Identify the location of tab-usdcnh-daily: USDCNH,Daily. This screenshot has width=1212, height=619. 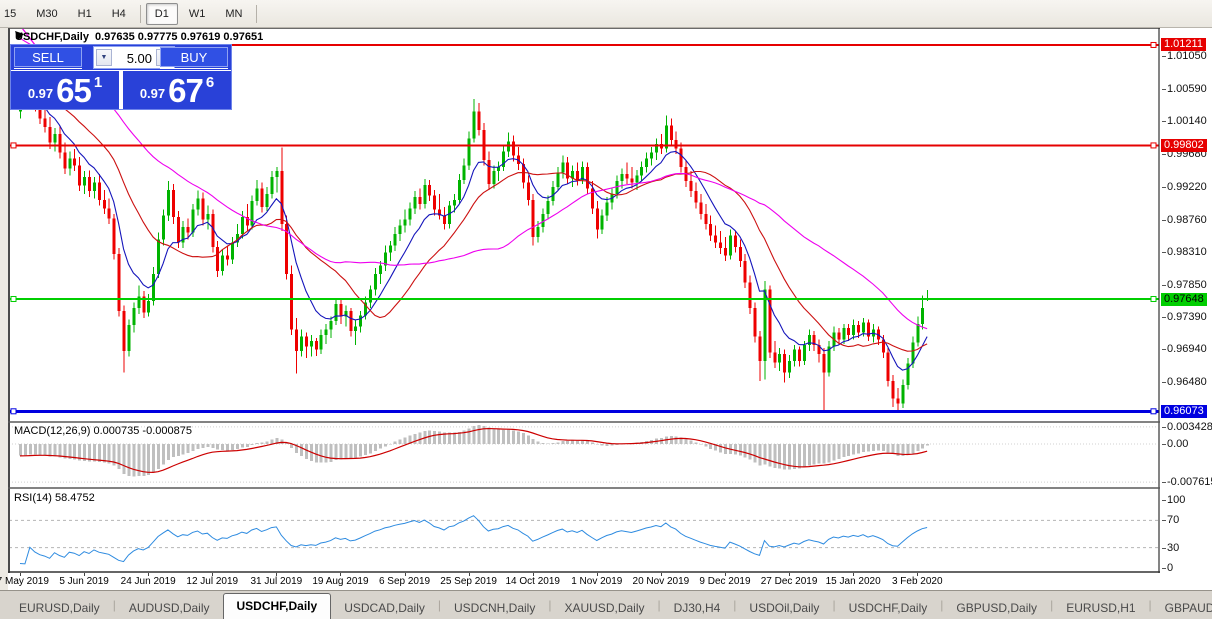
(494, 608).